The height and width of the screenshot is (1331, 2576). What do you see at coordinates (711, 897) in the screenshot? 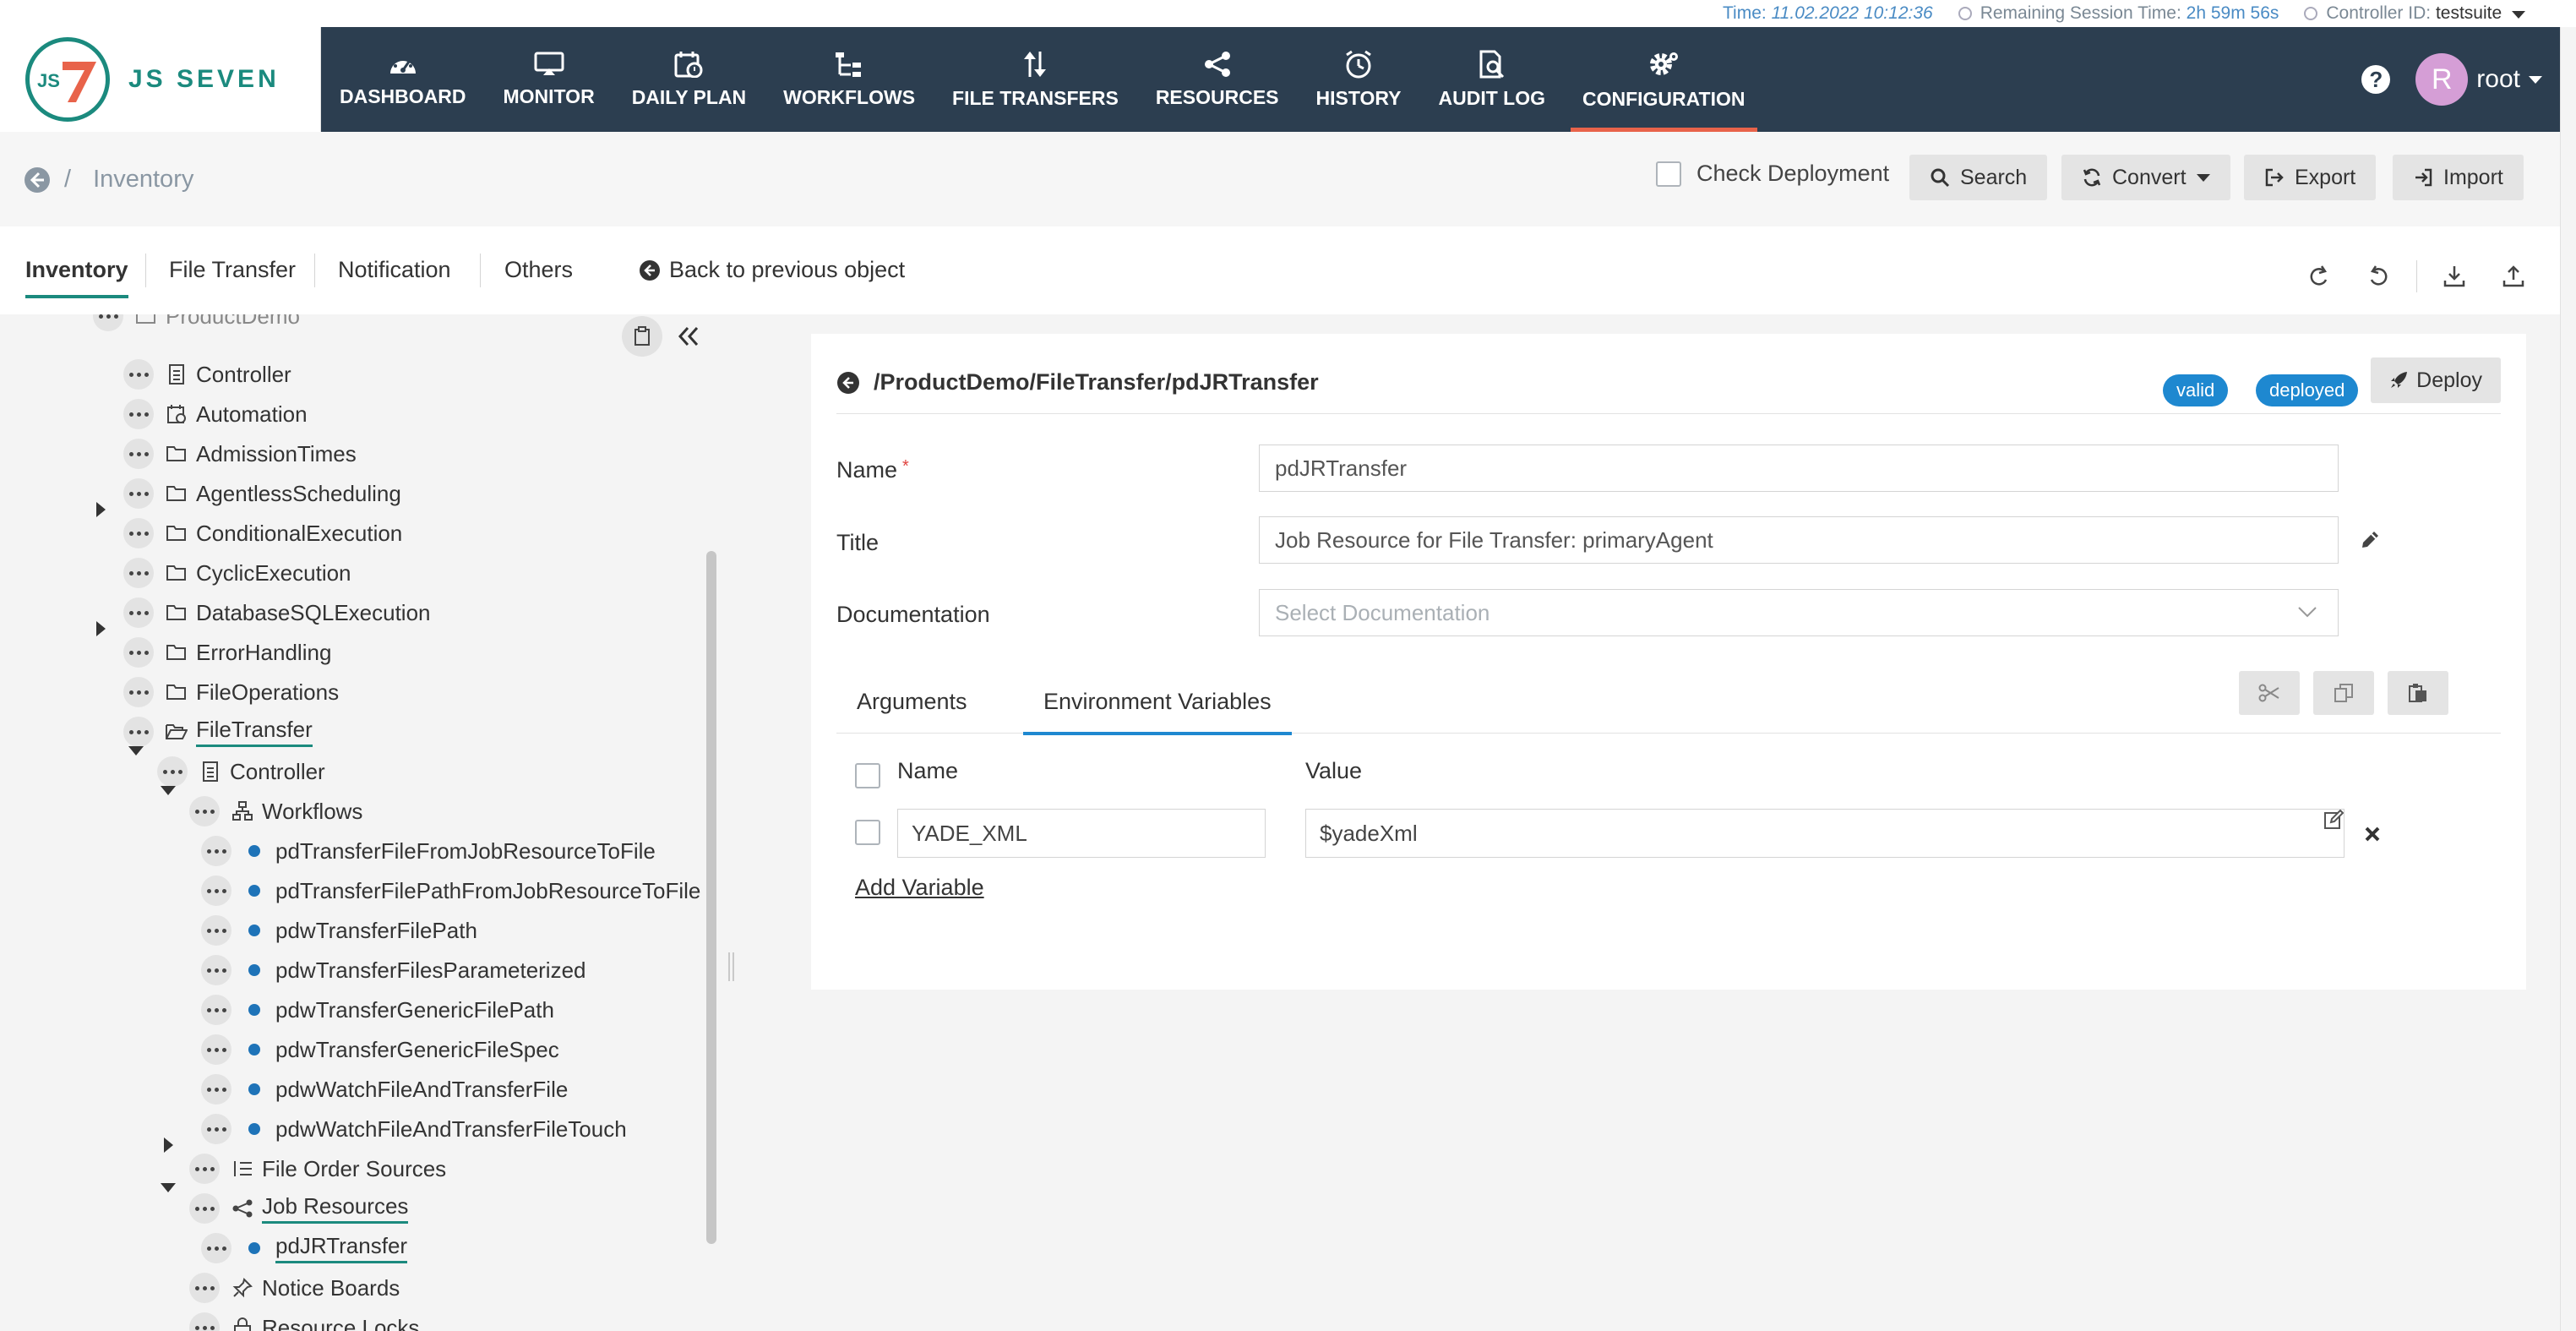
I see `tree-scrollbar` at bounding box center [711, 897].